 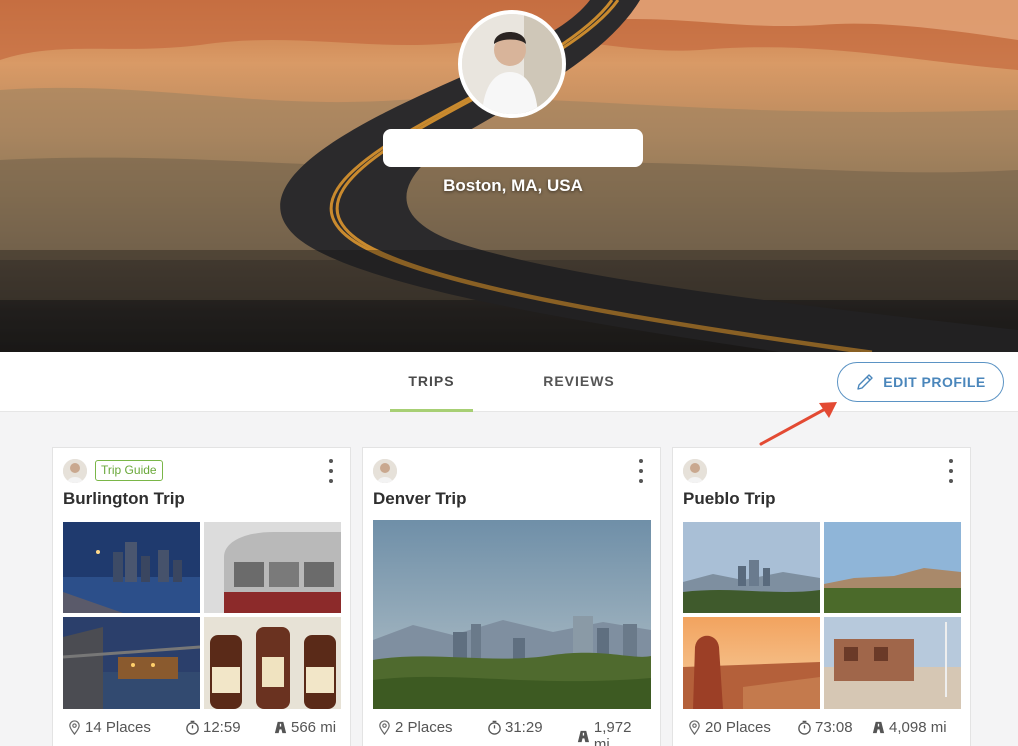 I want to click on trip-stats: 20 Places 73:08 4,098 mi, so click(x=822, y=729).